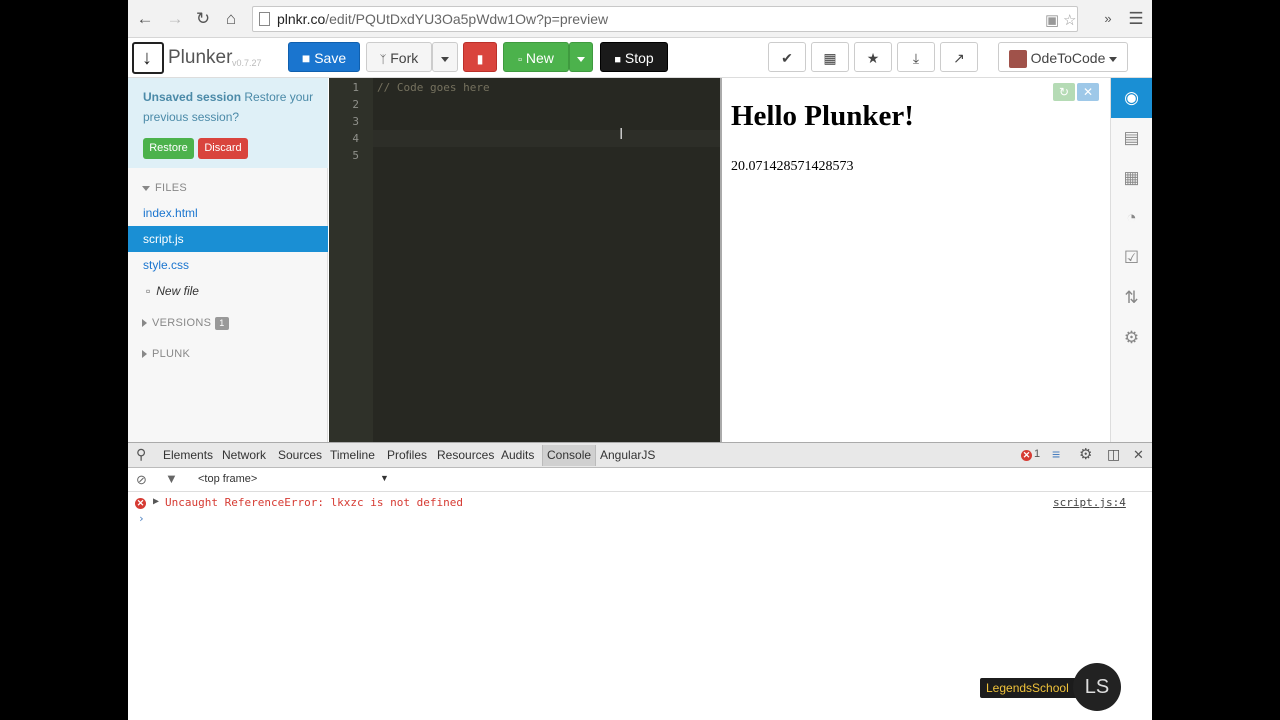 This screenshot has width=1280, height=720. What do you see at coordinates (352, 455) in the screenshot?
I see `tab-timeline: Timeline` at bounding box center [352, 455].